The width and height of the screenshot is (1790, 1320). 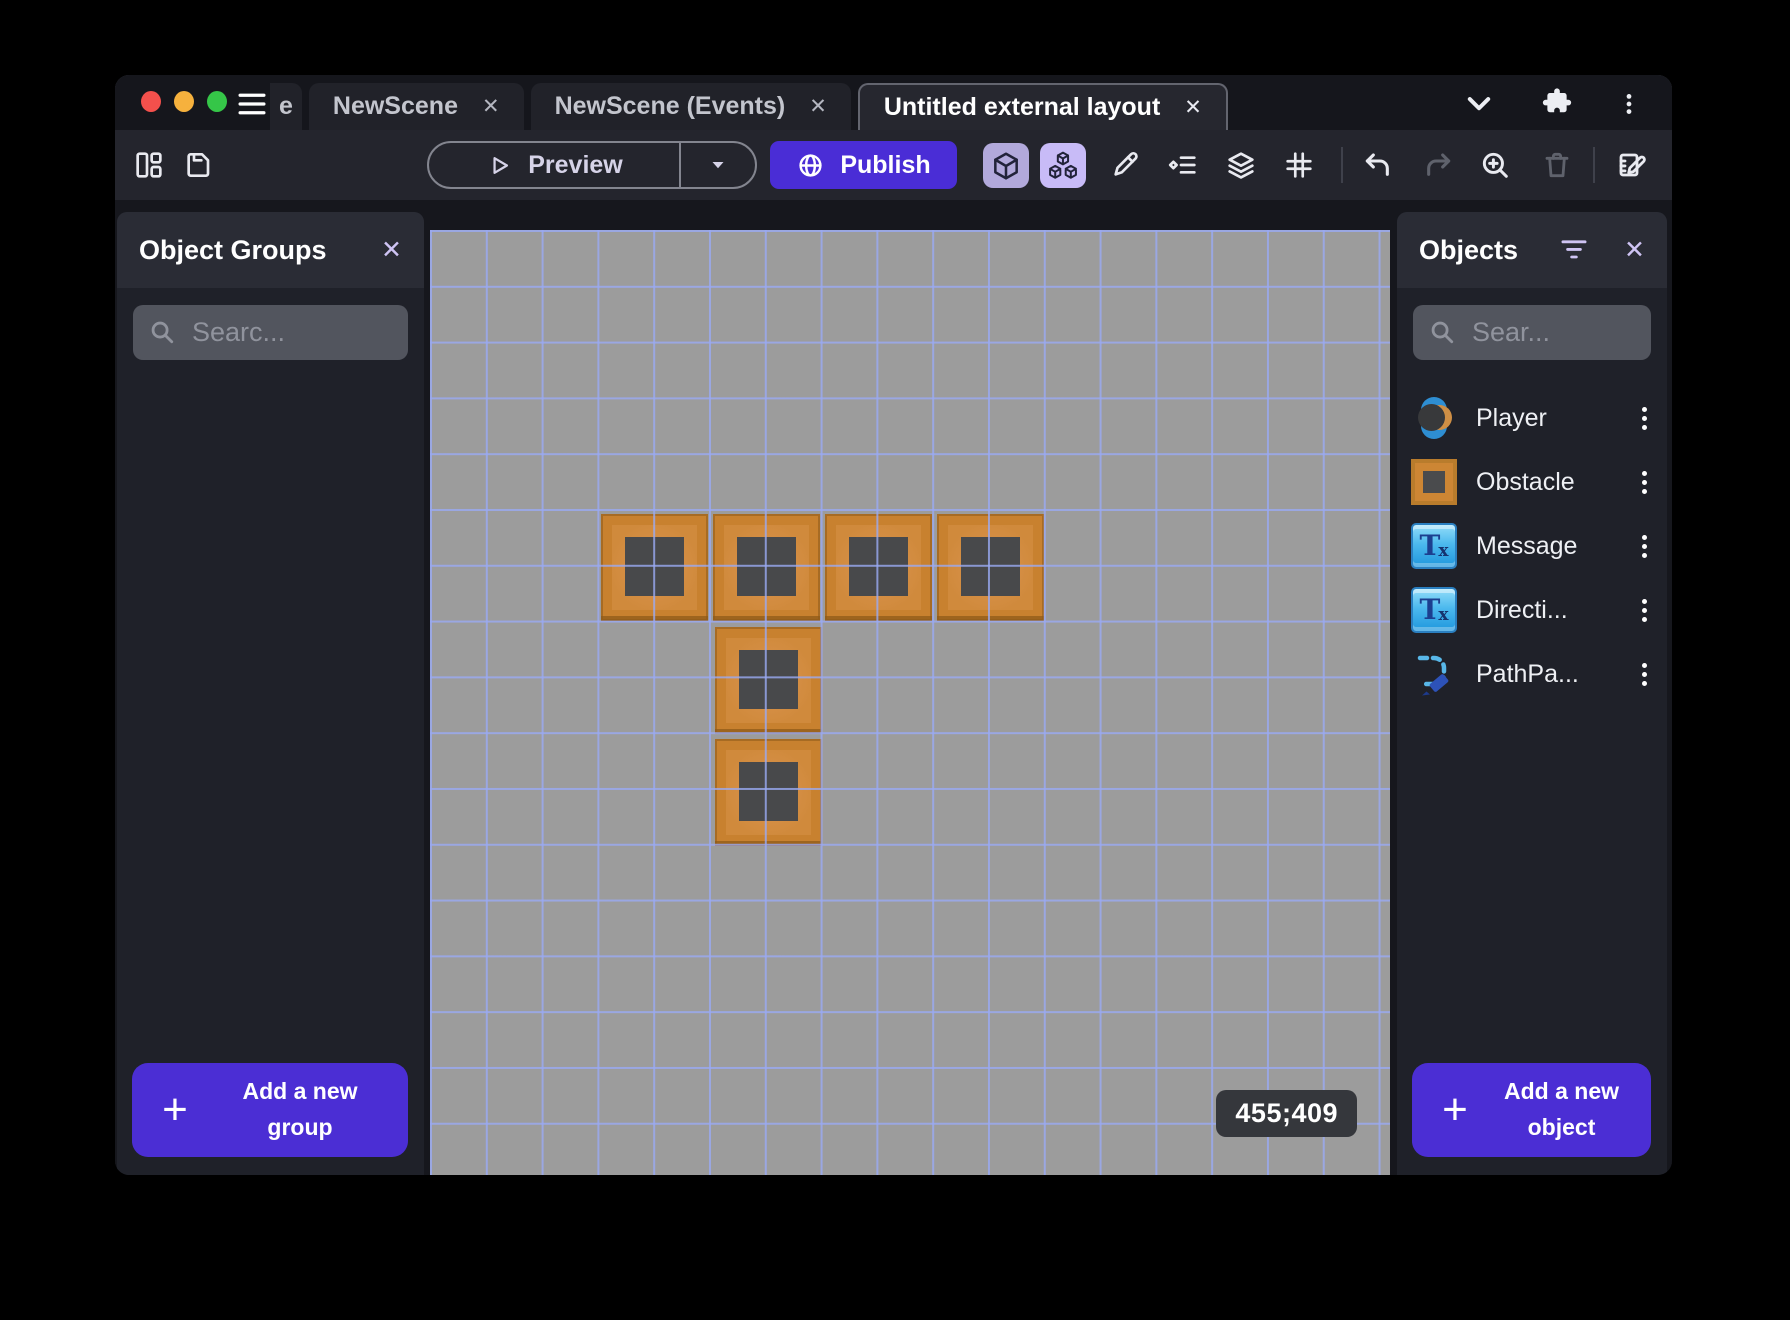 What do you see at coordinates (1183, 165) in the screenshot?
I see `instance-list-icon` at bounding box center [1183, 165].